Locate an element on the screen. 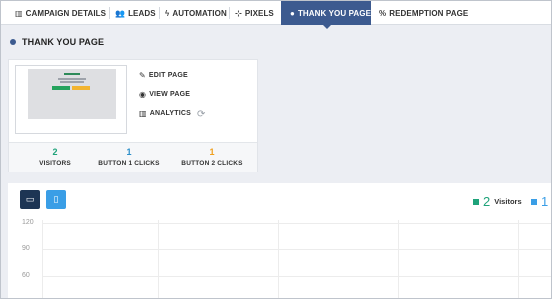  button-2-clicks-stat: 1 BUTTON 2 CLICKS is located at coordinates (212, 157).